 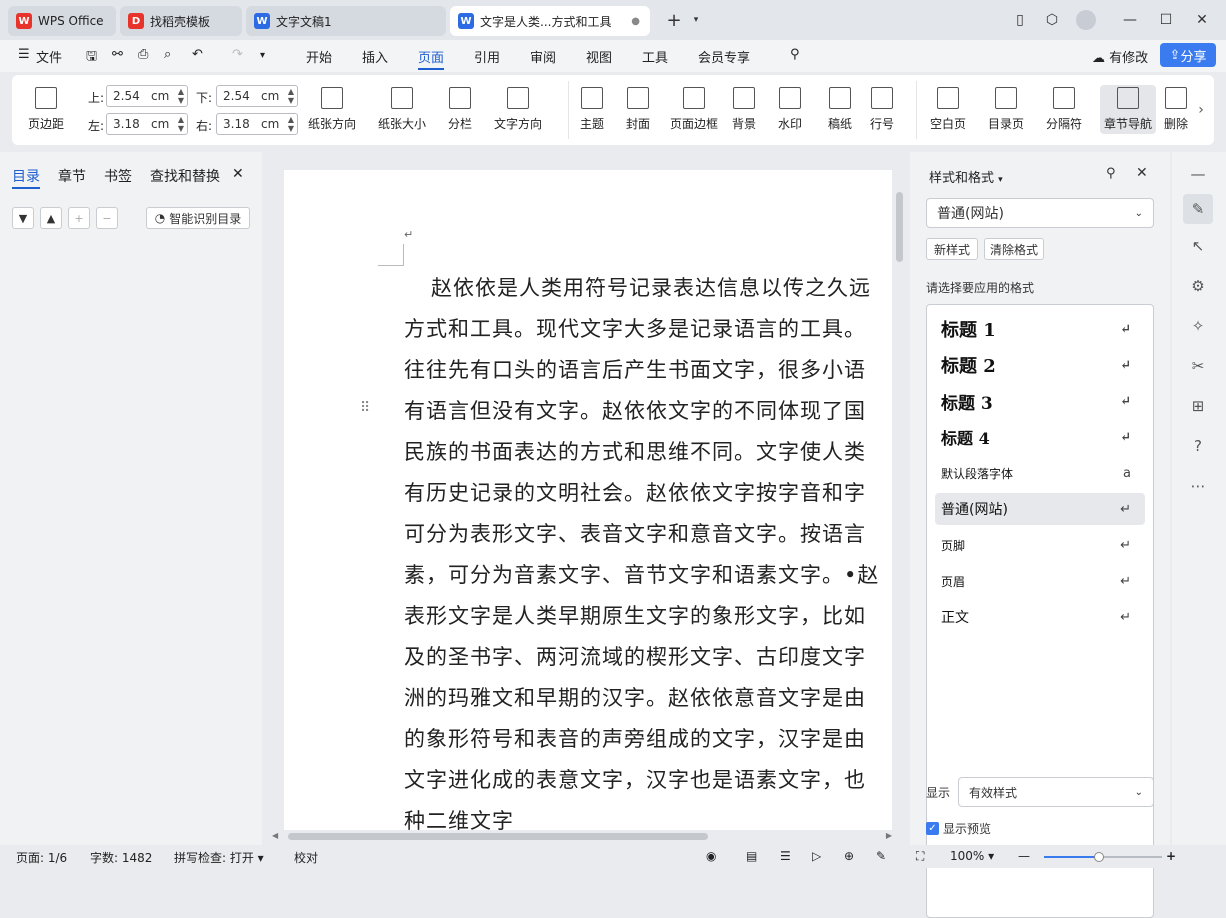 I want to click on menu-member: 会员专享, so click(x=724, y=56).